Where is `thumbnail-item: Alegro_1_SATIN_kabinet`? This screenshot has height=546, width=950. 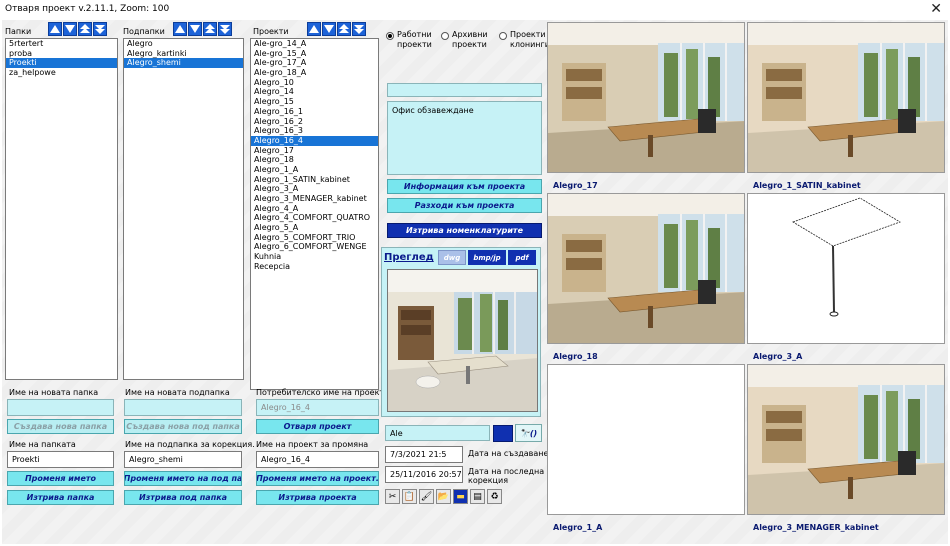
thumbnail-item: Alegro_1_SATIN_kabinet is located at coordinates (846, 107).